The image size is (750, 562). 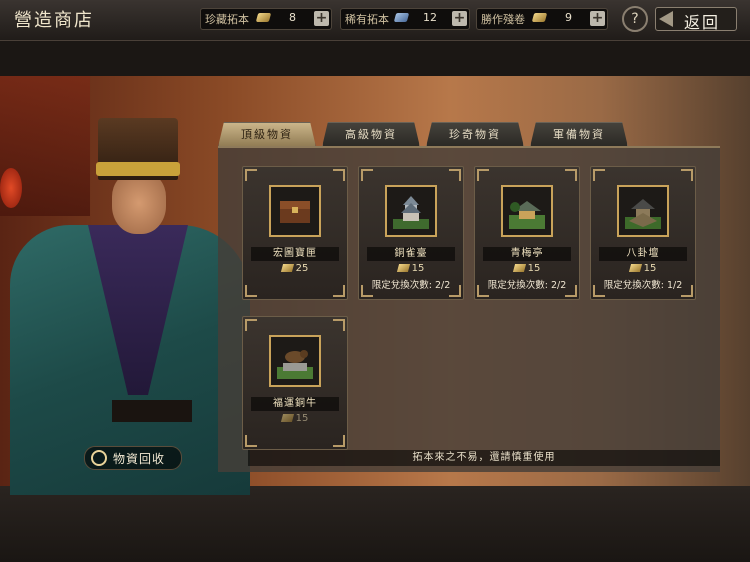 I want to click on page-title: 營造商店, so click(x=54, y=20).